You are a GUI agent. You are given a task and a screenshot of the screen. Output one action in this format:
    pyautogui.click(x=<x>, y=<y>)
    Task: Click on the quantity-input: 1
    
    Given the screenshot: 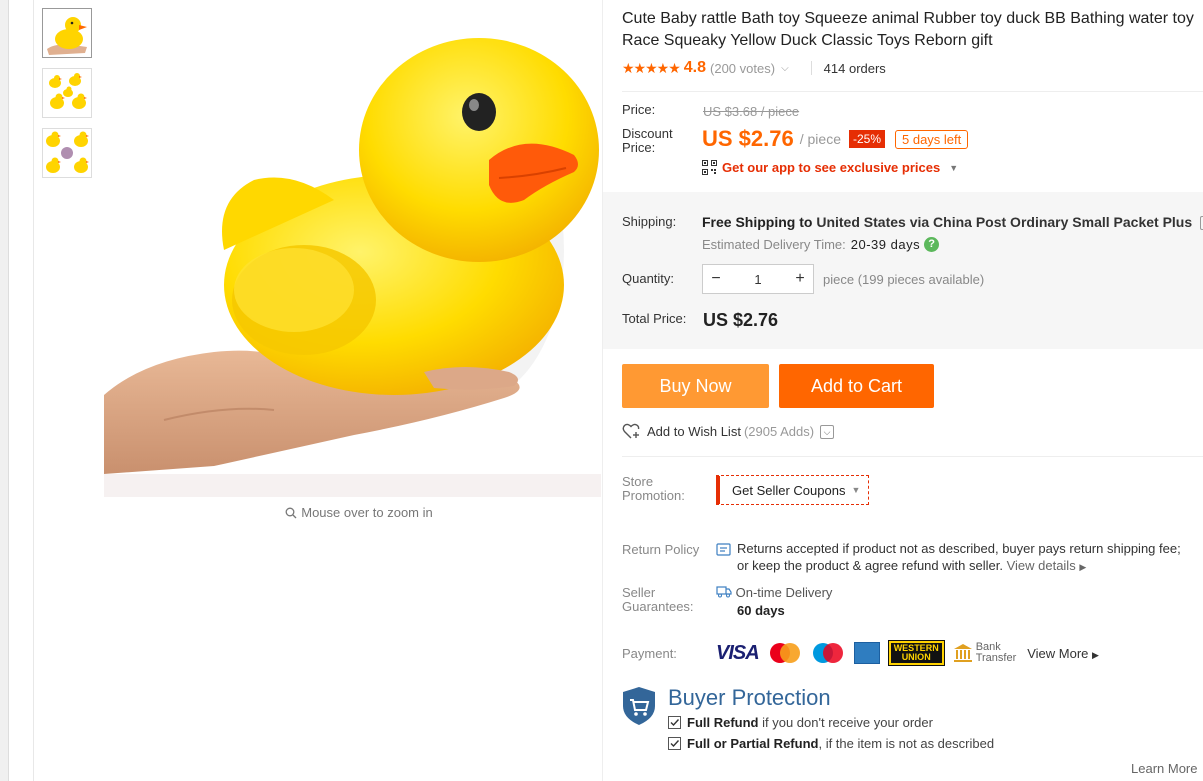 What is the action you would take?
    pyautogui.click(x=758, y=279)
    